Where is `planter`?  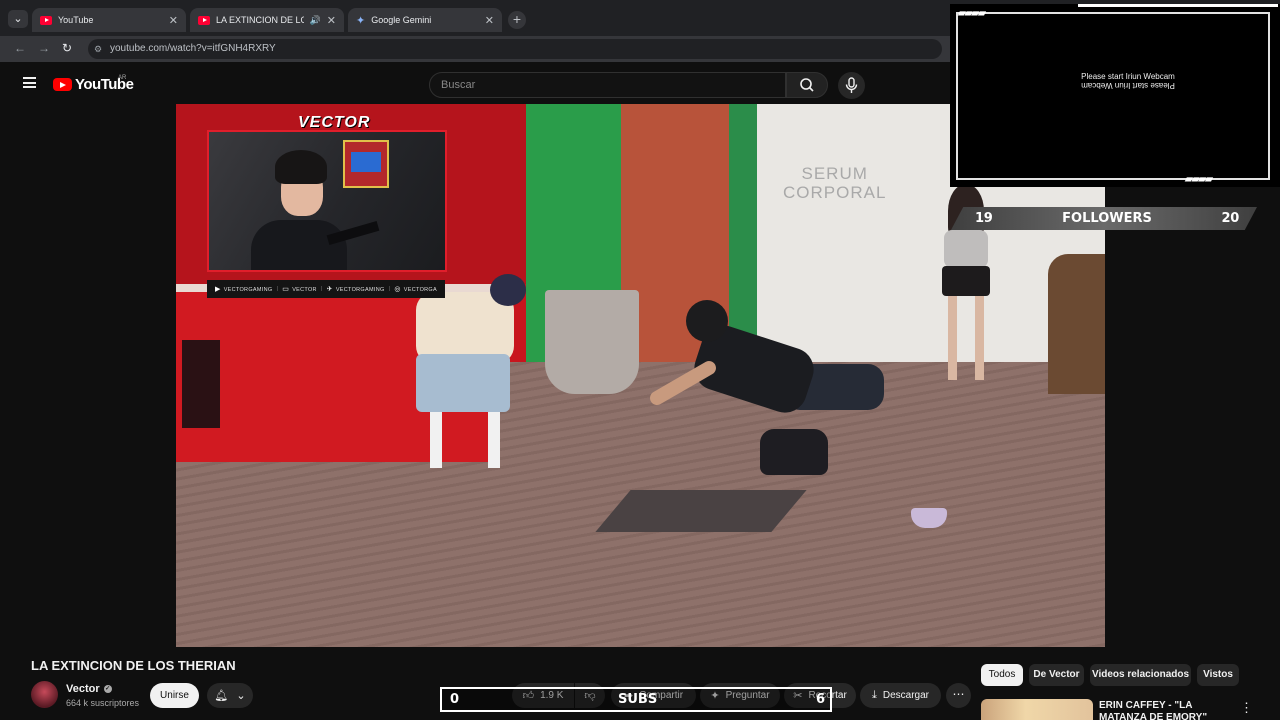
planter is located at coordinates (592, 342).